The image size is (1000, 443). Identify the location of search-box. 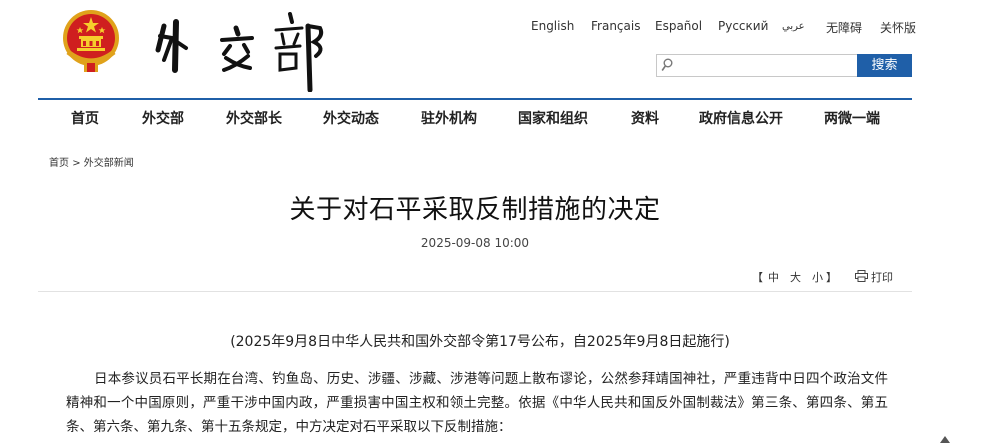
(757, 65).